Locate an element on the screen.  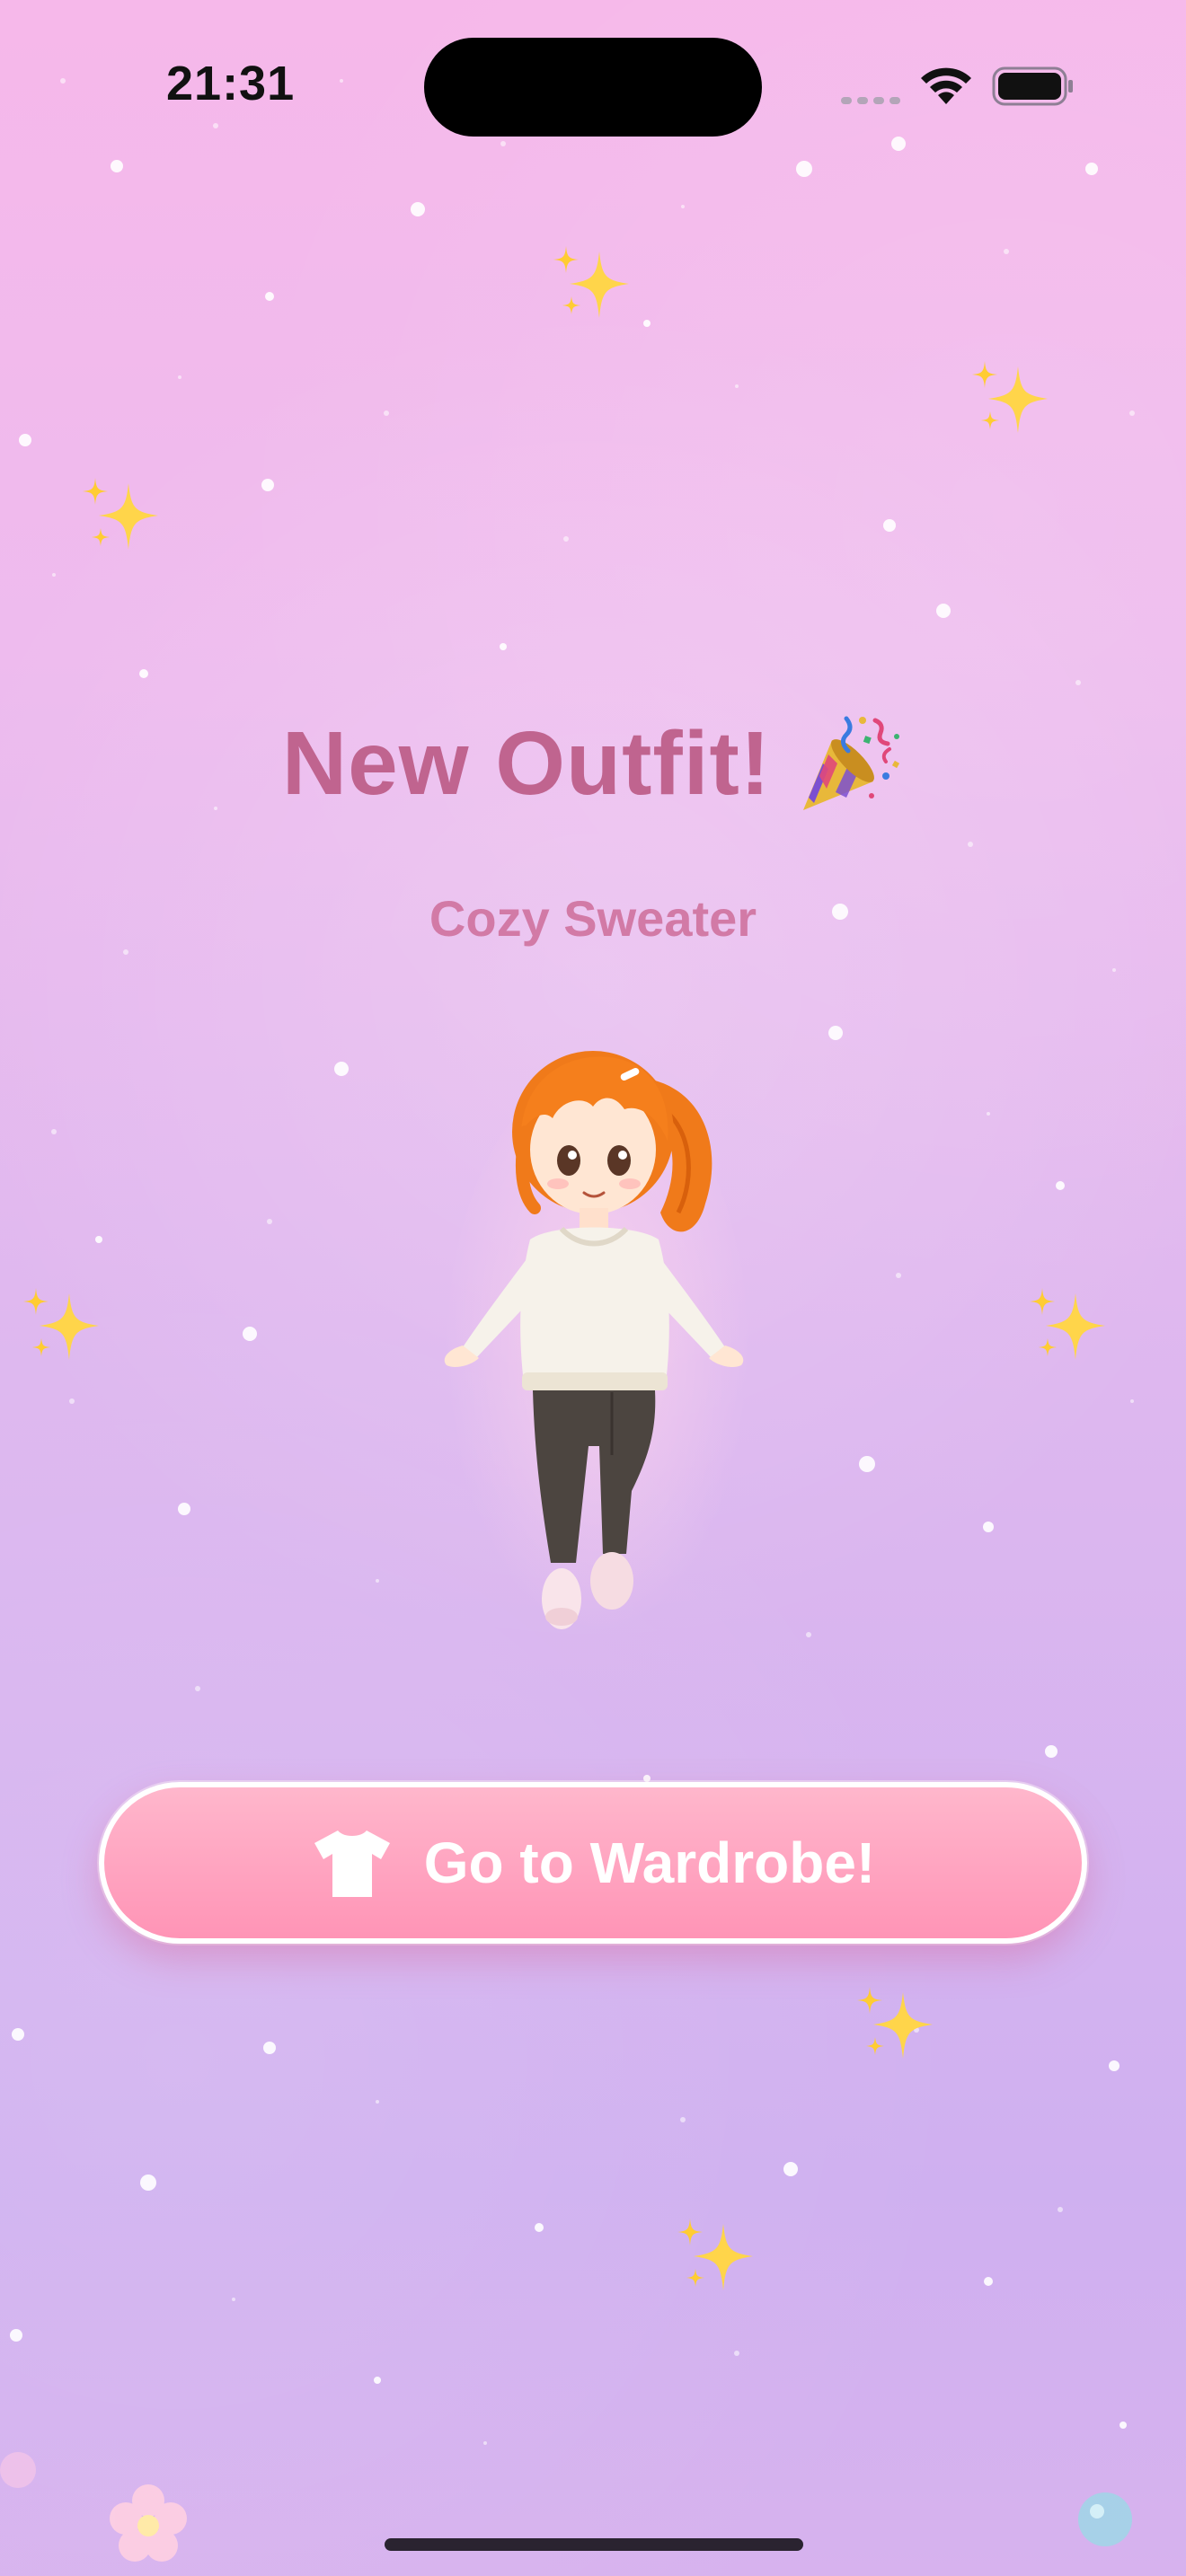
go-to-wardrobe-button: Go to Wardrobe! is located at coordinates (593, 1863).